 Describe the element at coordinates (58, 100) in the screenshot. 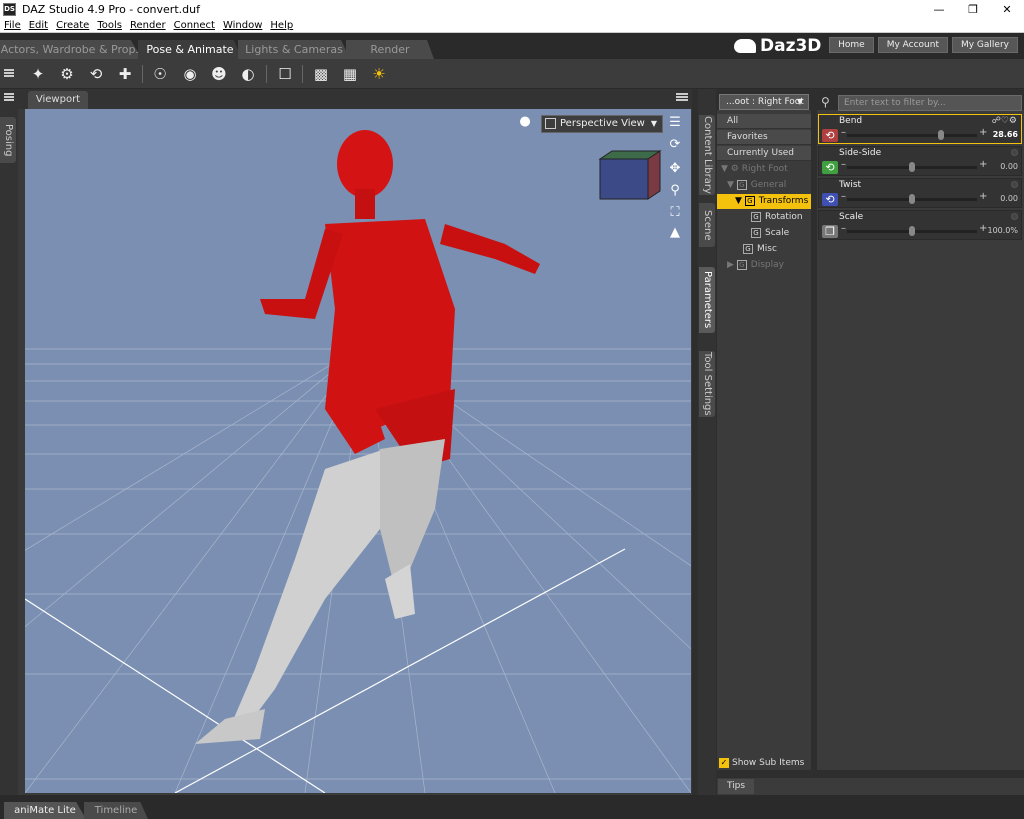

I see `tab-viewport: Viewport` at that location.